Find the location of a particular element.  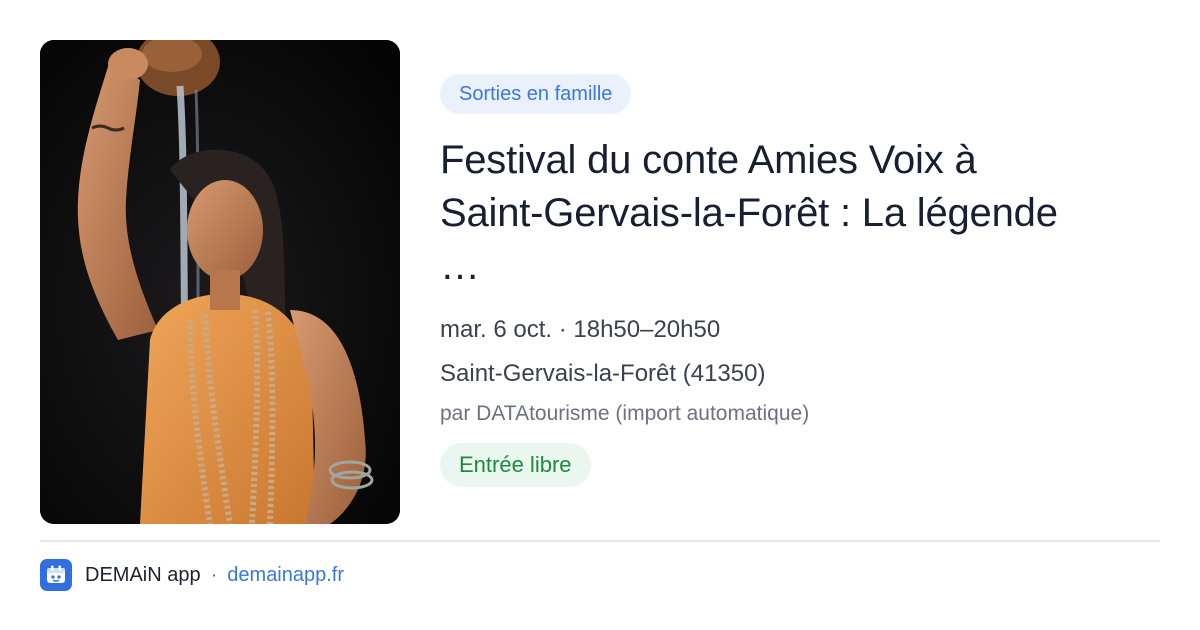

footer: DEMAiN app · demainapp.fr is located at coordinates (192, 575).